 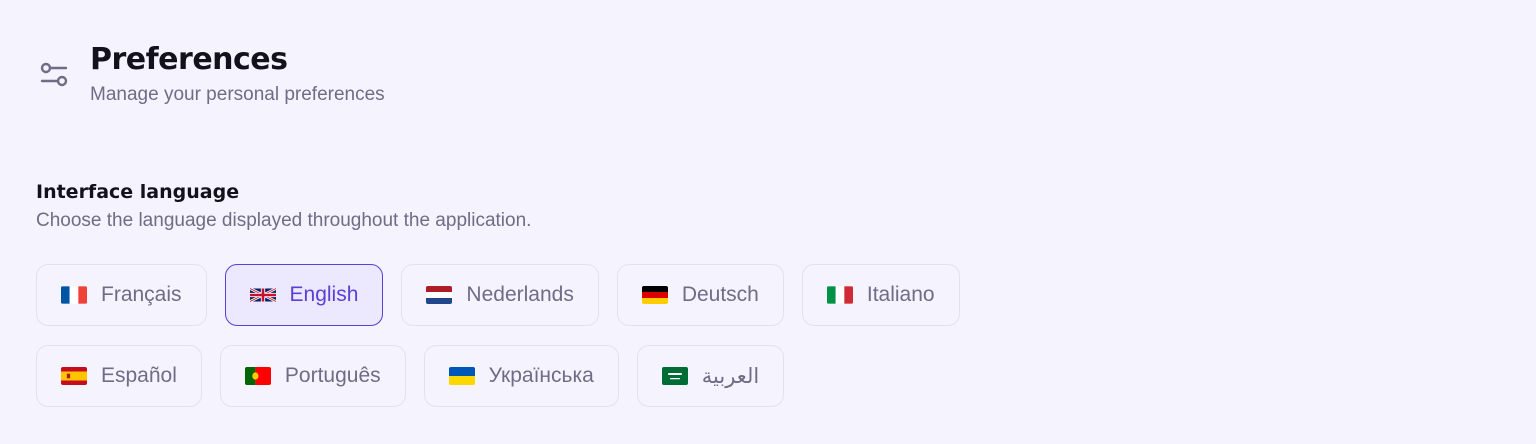 What do you see at coordinates (74, 376) in the screenshot?
I see `spain-flag-icon` at bounding box center [74, 376].